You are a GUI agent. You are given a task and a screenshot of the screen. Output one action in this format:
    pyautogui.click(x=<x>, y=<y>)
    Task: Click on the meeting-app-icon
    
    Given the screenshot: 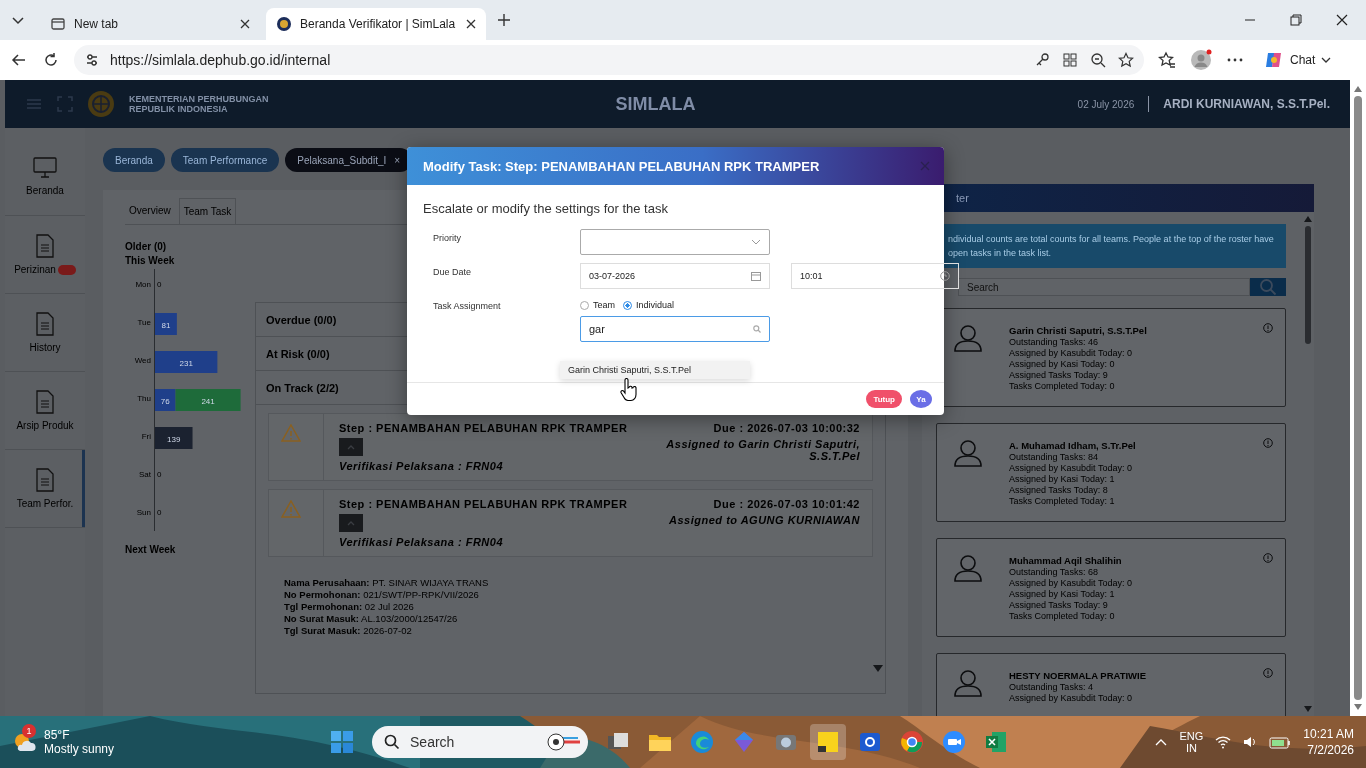 What is the action you would take?
    pyautogui.click(x=954, y=742)
    